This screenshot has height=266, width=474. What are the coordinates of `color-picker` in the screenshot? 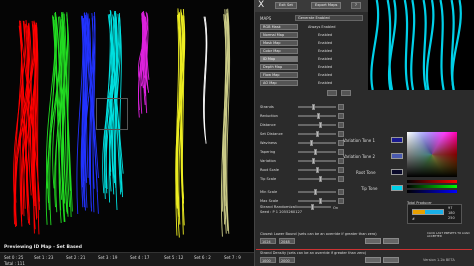 It's located at (432, 168).